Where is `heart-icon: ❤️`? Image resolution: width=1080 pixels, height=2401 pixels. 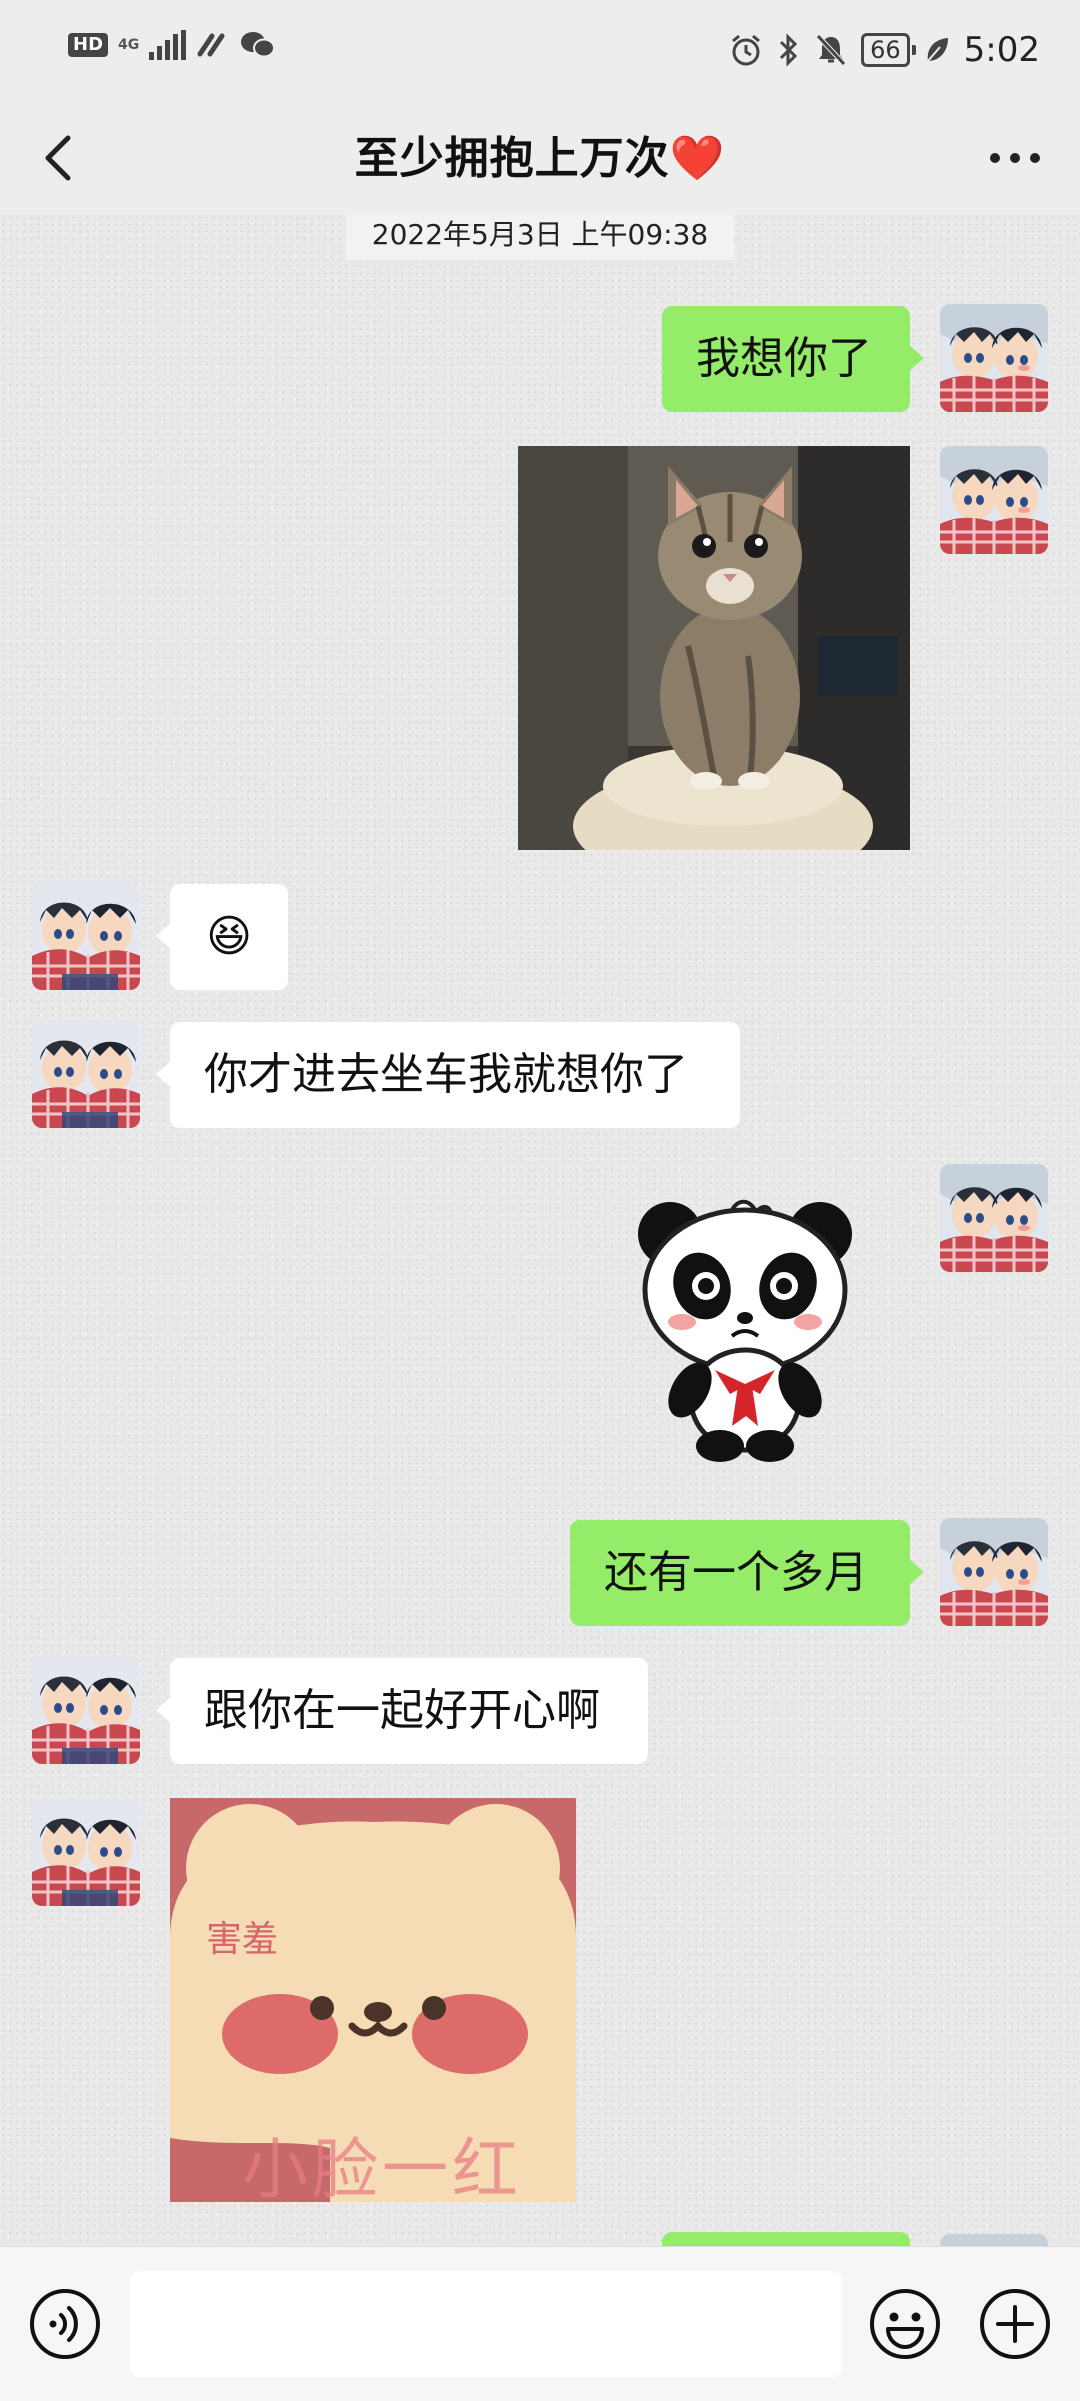
heart-icon: ❤️ is located at coordinates (697, 158).